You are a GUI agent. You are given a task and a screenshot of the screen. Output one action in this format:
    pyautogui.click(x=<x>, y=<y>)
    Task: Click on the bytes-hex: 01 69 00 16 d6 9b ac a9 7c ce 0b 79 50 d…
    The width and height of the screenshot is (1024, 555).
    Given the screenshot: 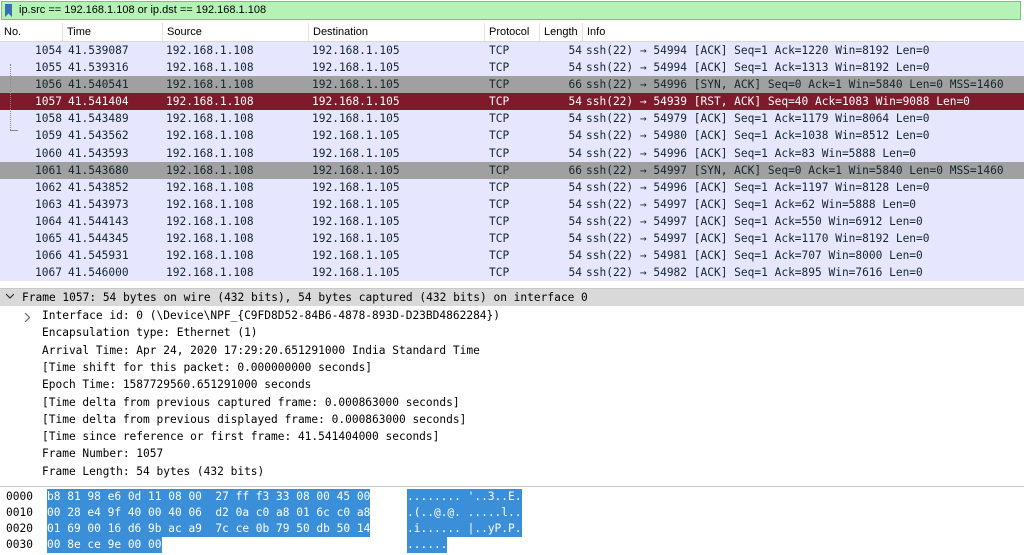 What is the action you would take?
    pyautogui.click(x=209, y=529)
    